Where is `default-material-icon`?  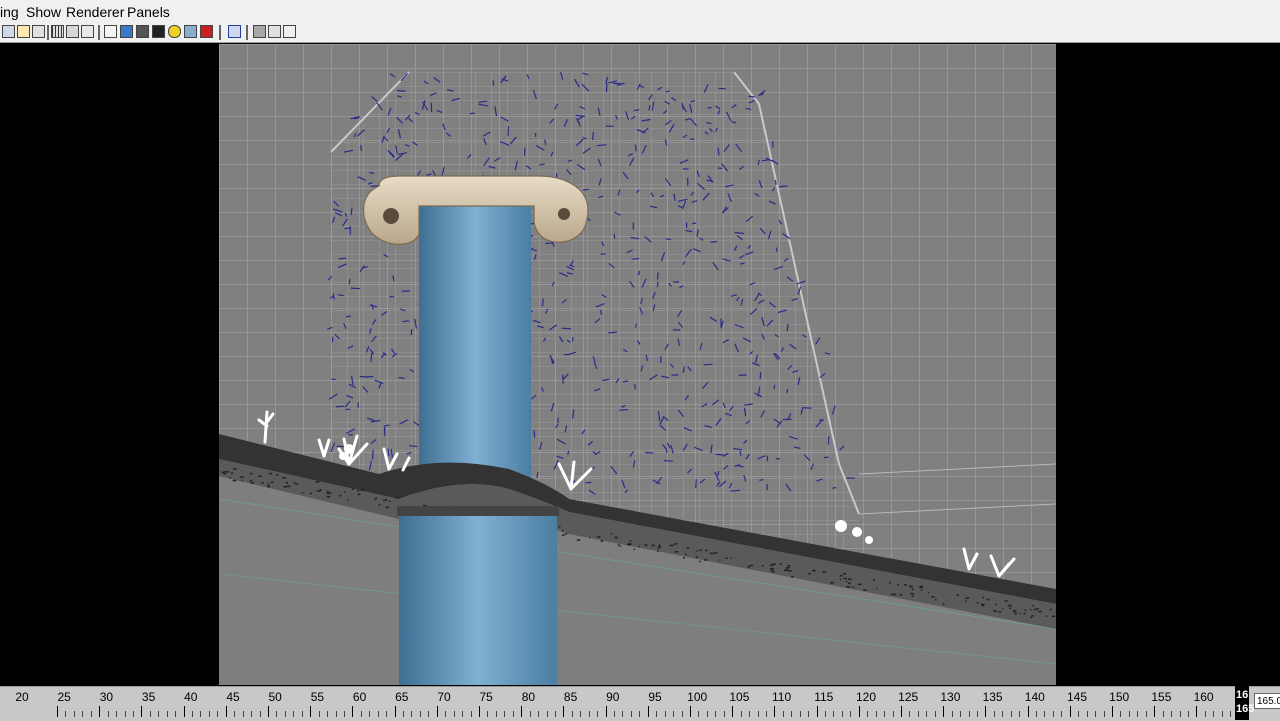 default-material-icon is located at coordinates (206, 31).